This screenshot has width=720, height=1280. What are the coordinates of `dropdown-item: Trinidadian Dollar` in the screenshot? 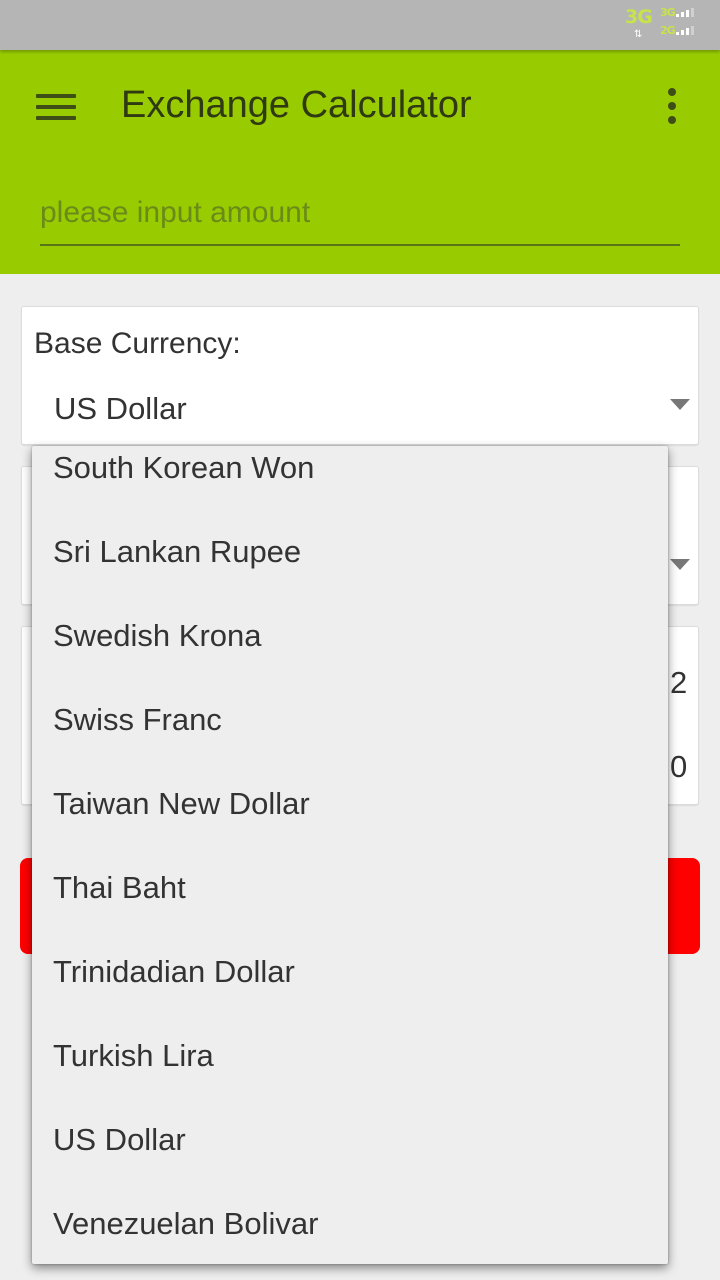 It's located at (350, 972).